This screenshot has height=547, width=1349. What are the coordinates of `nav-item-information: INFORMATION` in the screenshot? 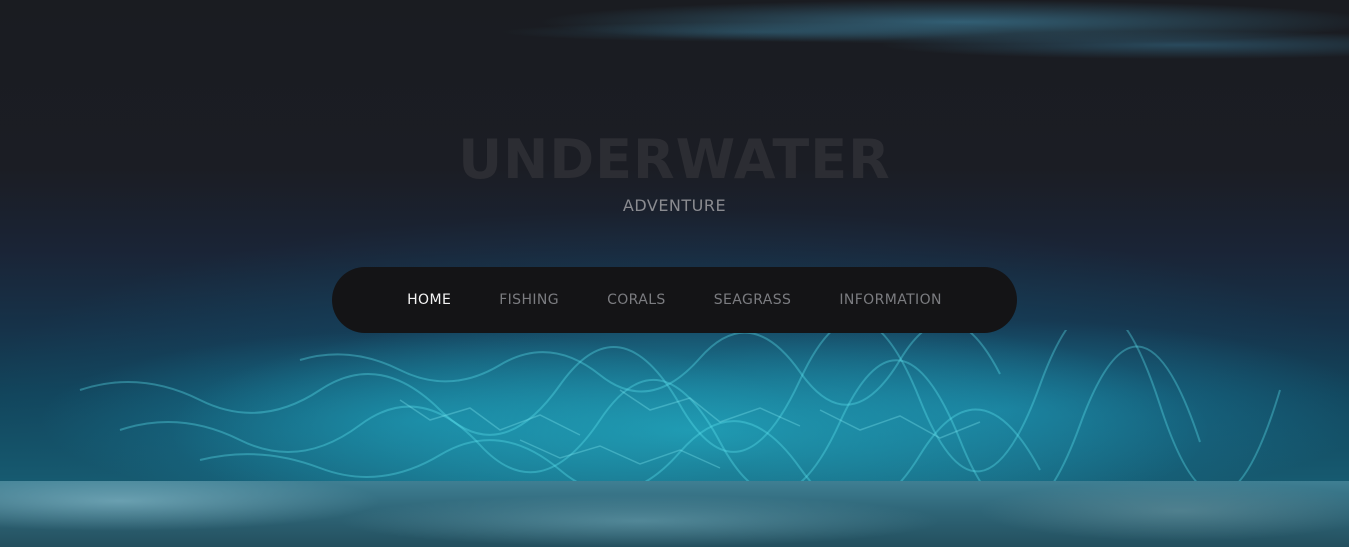 It's located at (890, 300).